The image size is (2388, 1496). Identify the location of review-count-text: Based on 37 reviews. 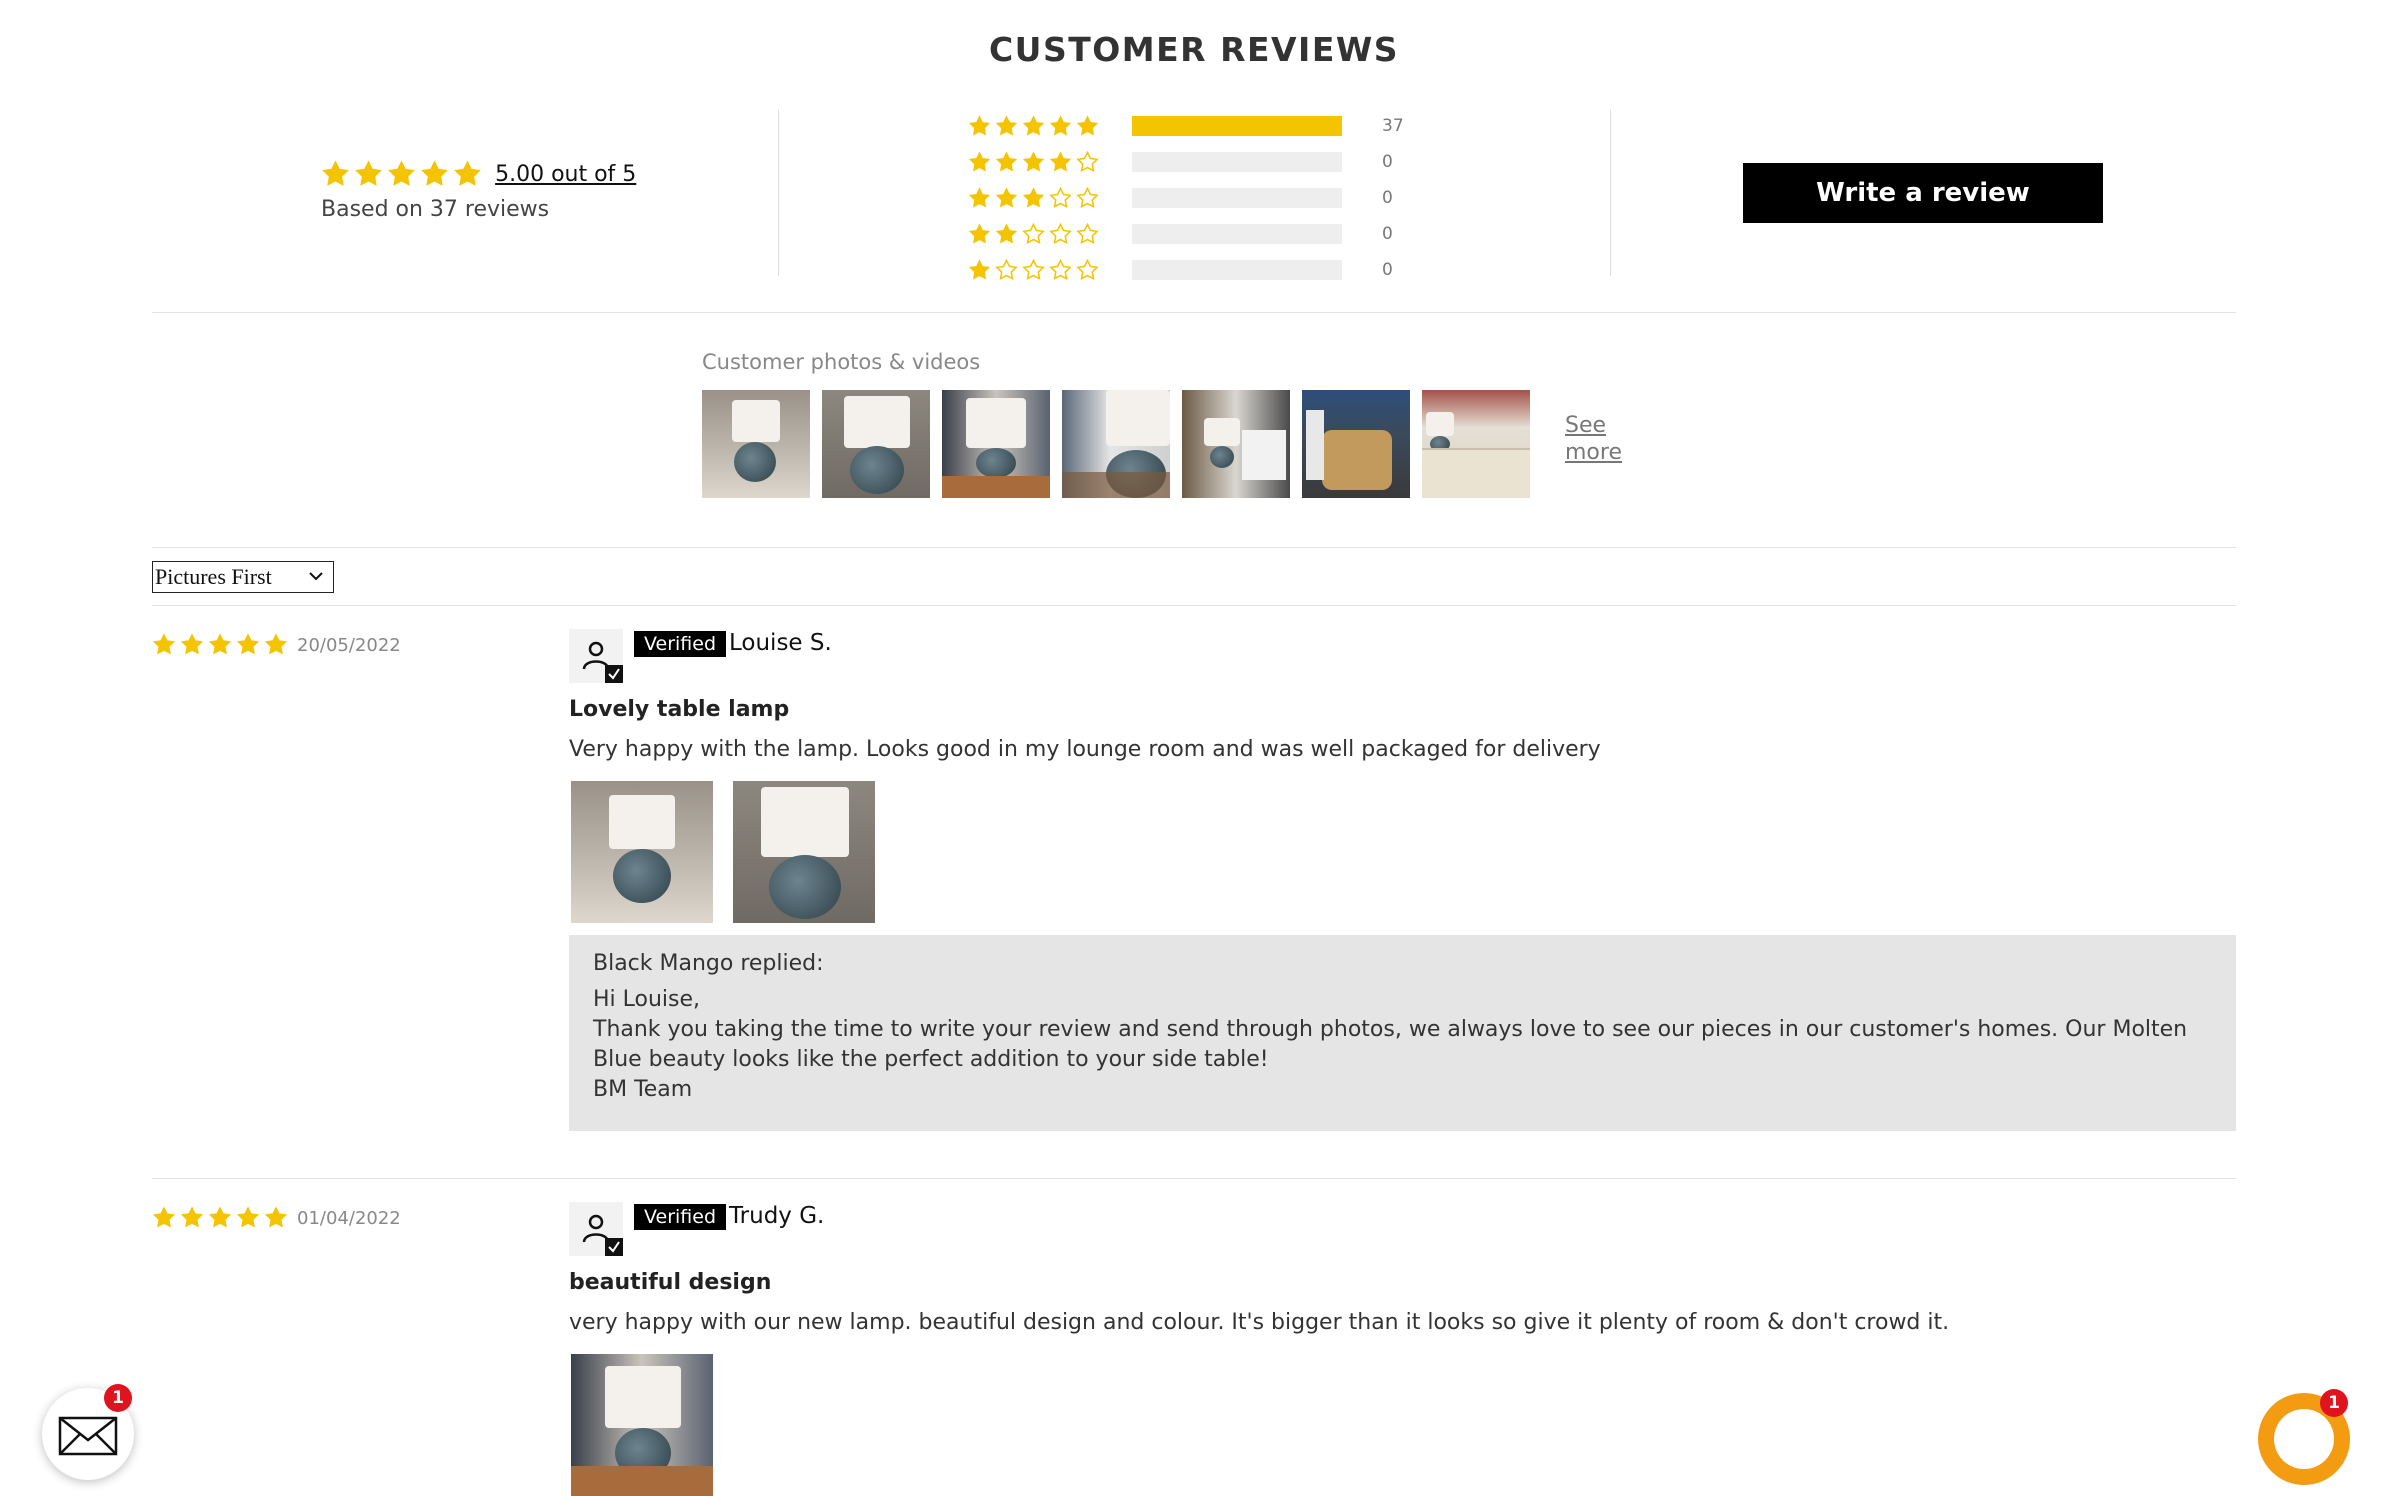
(435, 209).